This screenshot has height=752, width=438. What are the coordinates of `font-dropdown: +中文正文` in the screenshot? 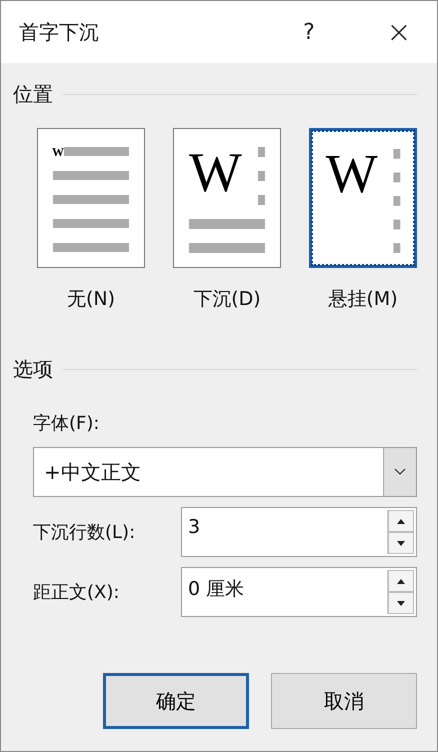 It's located at (225, 472).